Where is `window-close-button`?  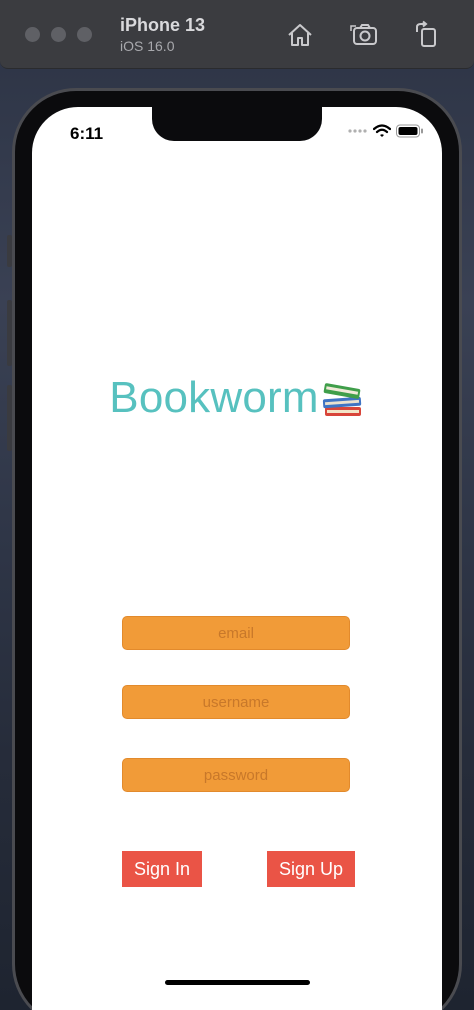 window-close-button is located at coordinates (32, 34).